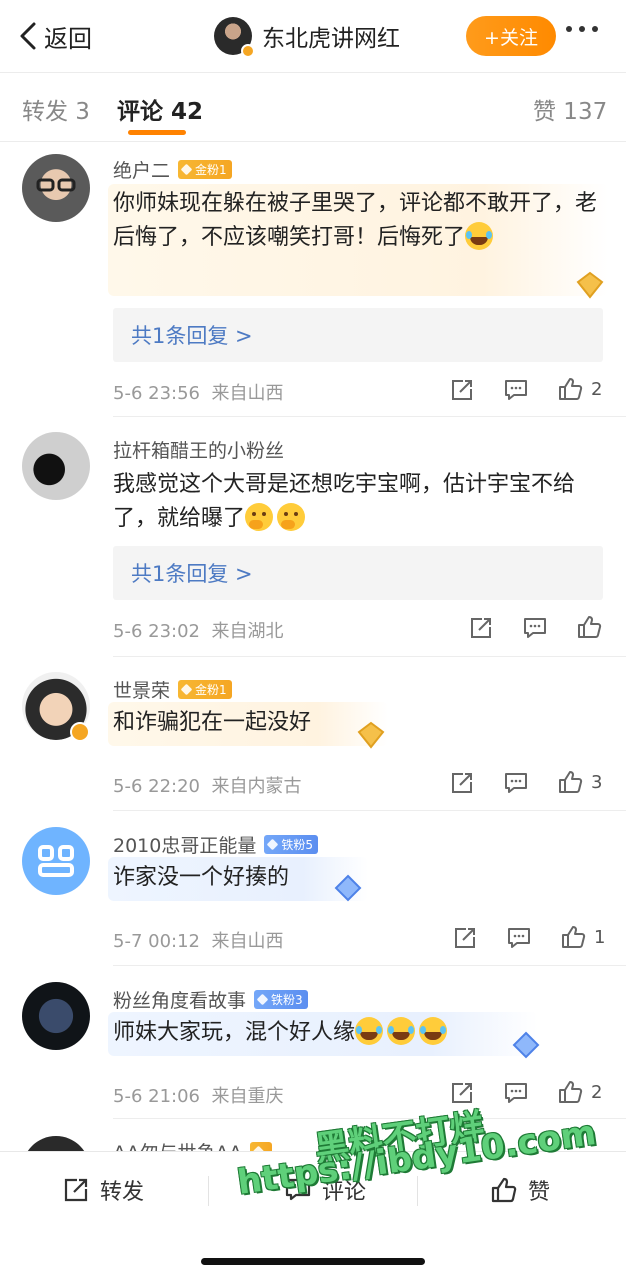  What do you see at coordinates (331, 36) in the screenshot?
I see `account-name: 东北虎讲网红` at bounding box center [331, 36].